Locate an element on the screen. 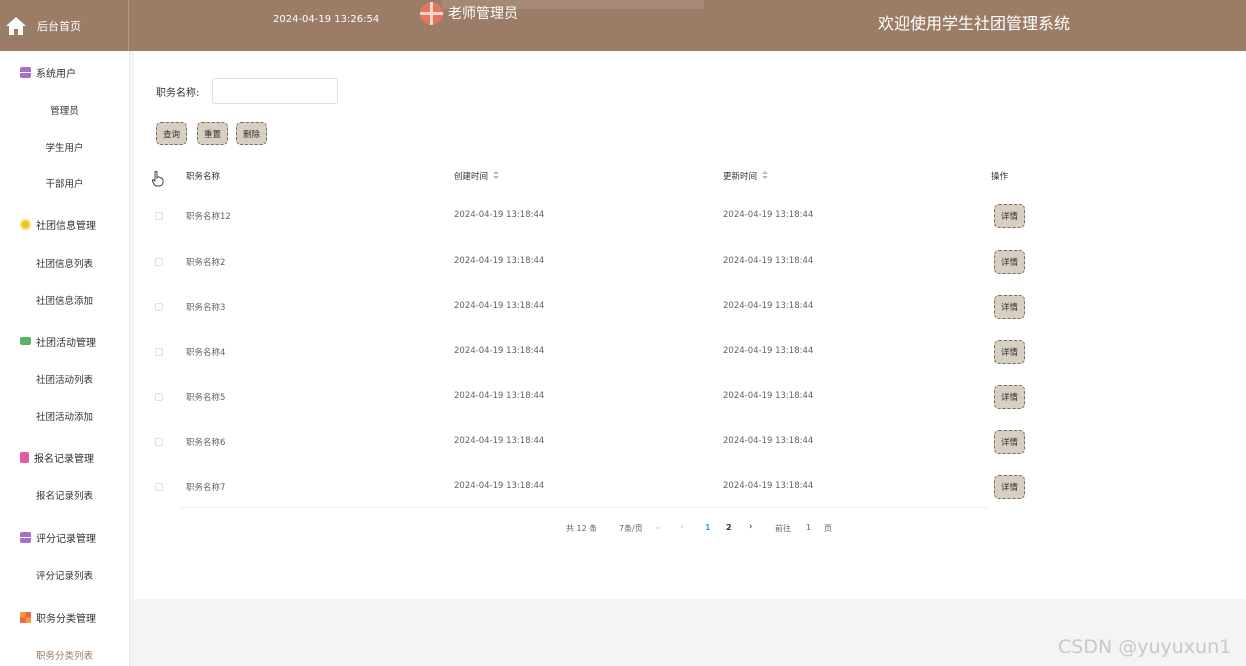 This screenshot has height=666, width=1246. search-label: 职务名称: is located at coordinates (178, 93).